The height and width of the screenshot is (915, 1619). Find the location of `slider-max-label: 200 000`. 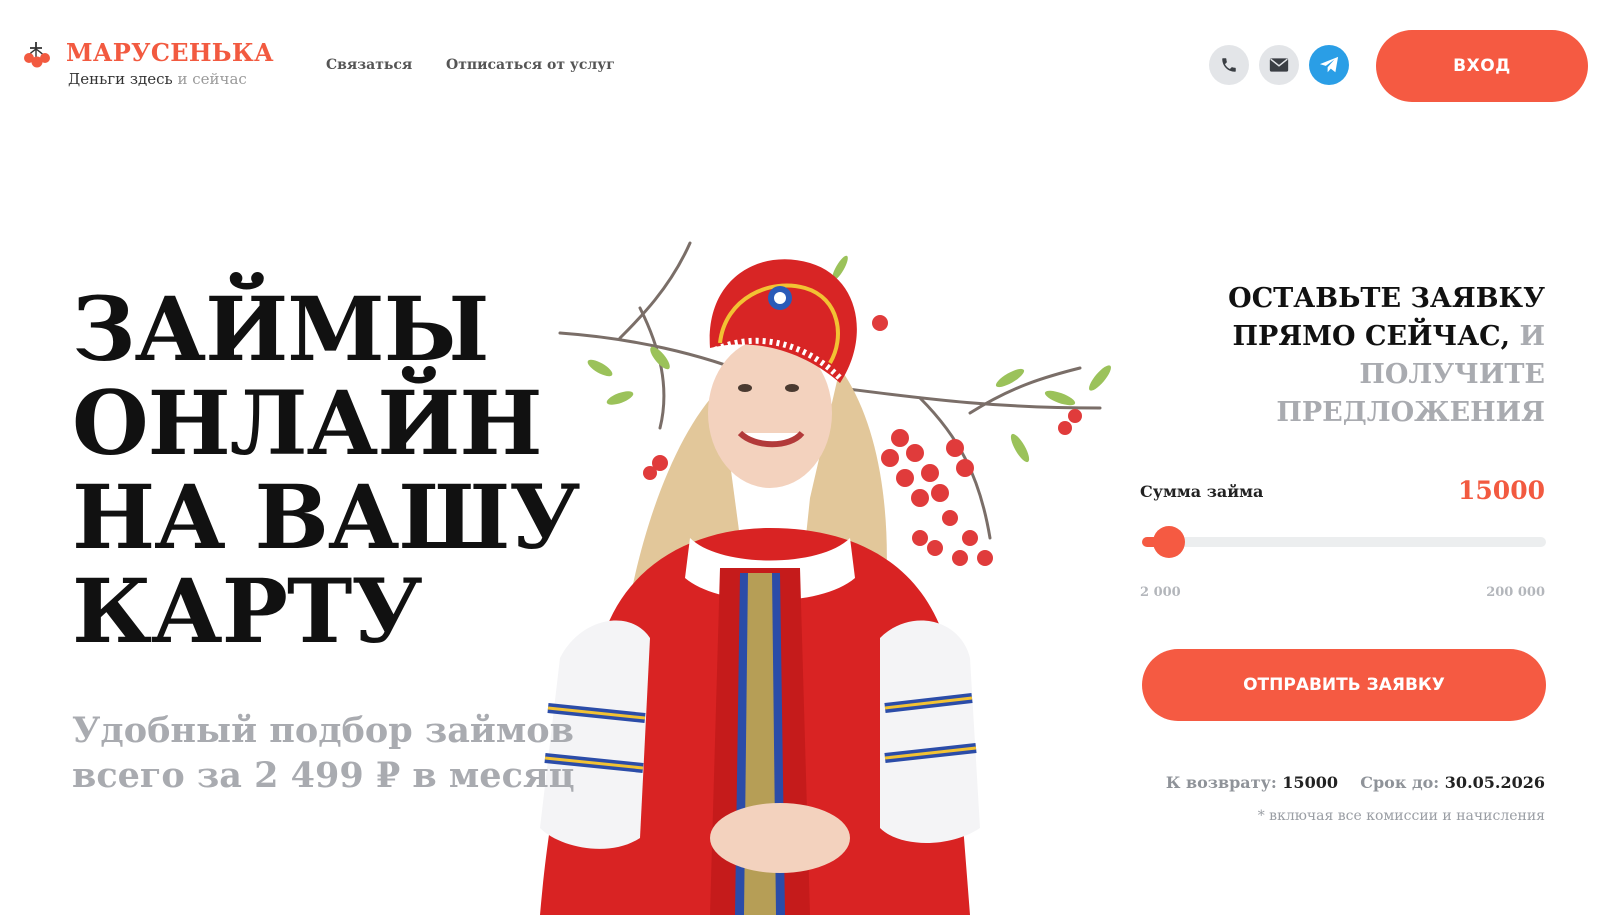

slider-max-label: 200 000 is located at coordinates (1515, 592).